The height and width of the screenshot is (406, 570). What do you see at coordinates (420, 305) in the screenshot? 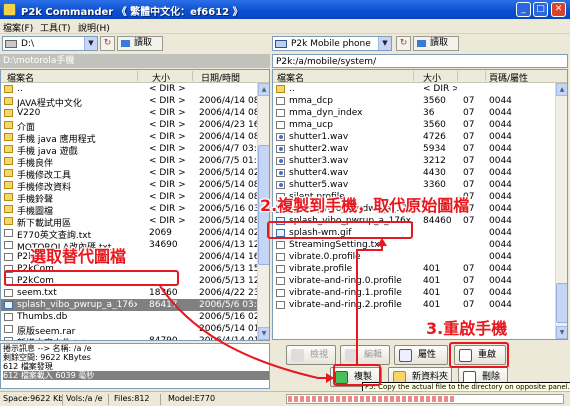
I see `file-row: vibrate-and-ring.2.profile 401 07 0044` at bounding box center [420, 305].